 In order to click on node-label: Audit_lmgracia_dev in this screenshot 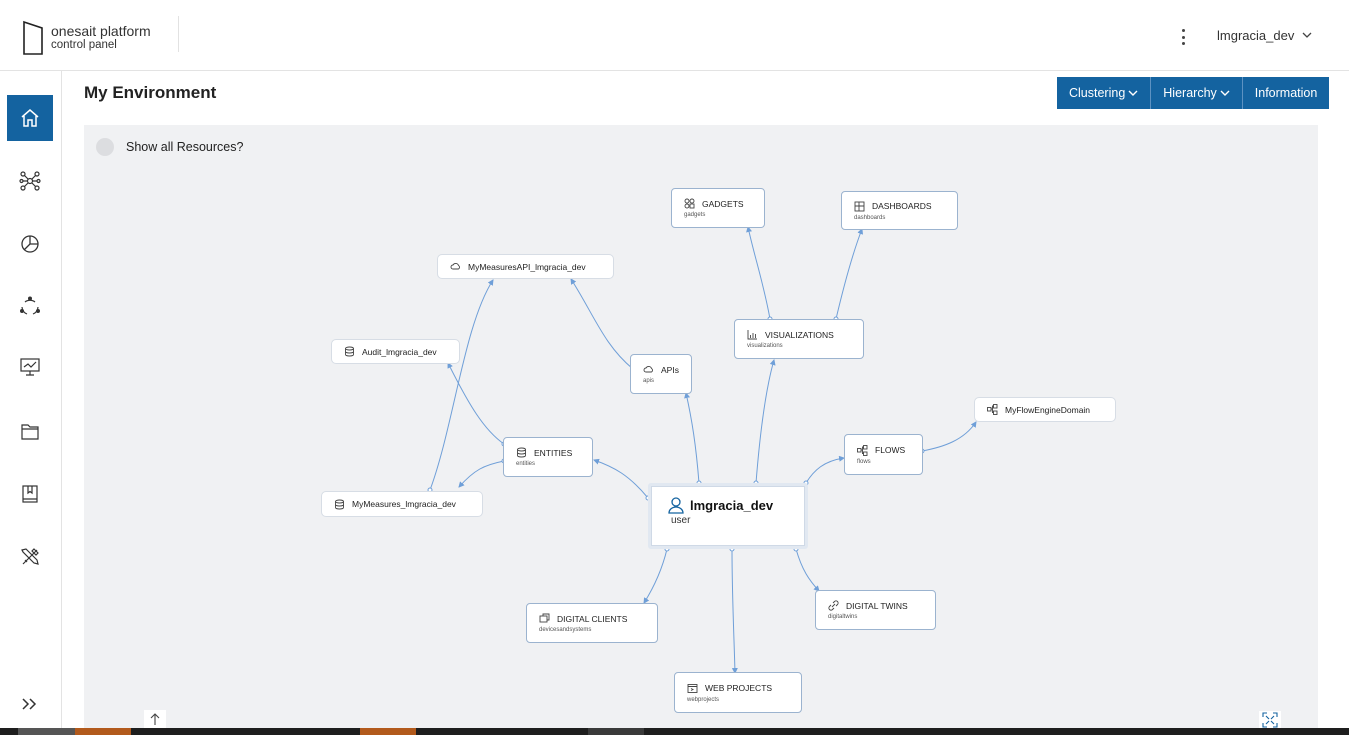, I will do `click(399, 351)`.